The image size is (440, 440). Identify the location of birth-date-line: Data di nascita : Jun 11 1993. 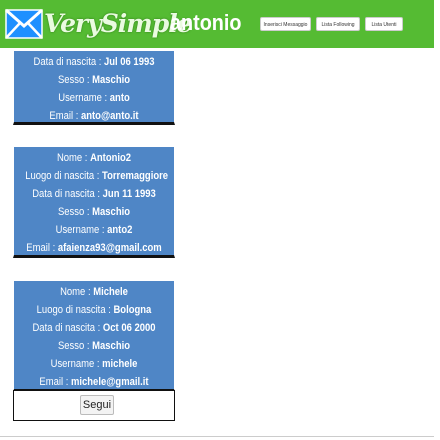
(94, 194).